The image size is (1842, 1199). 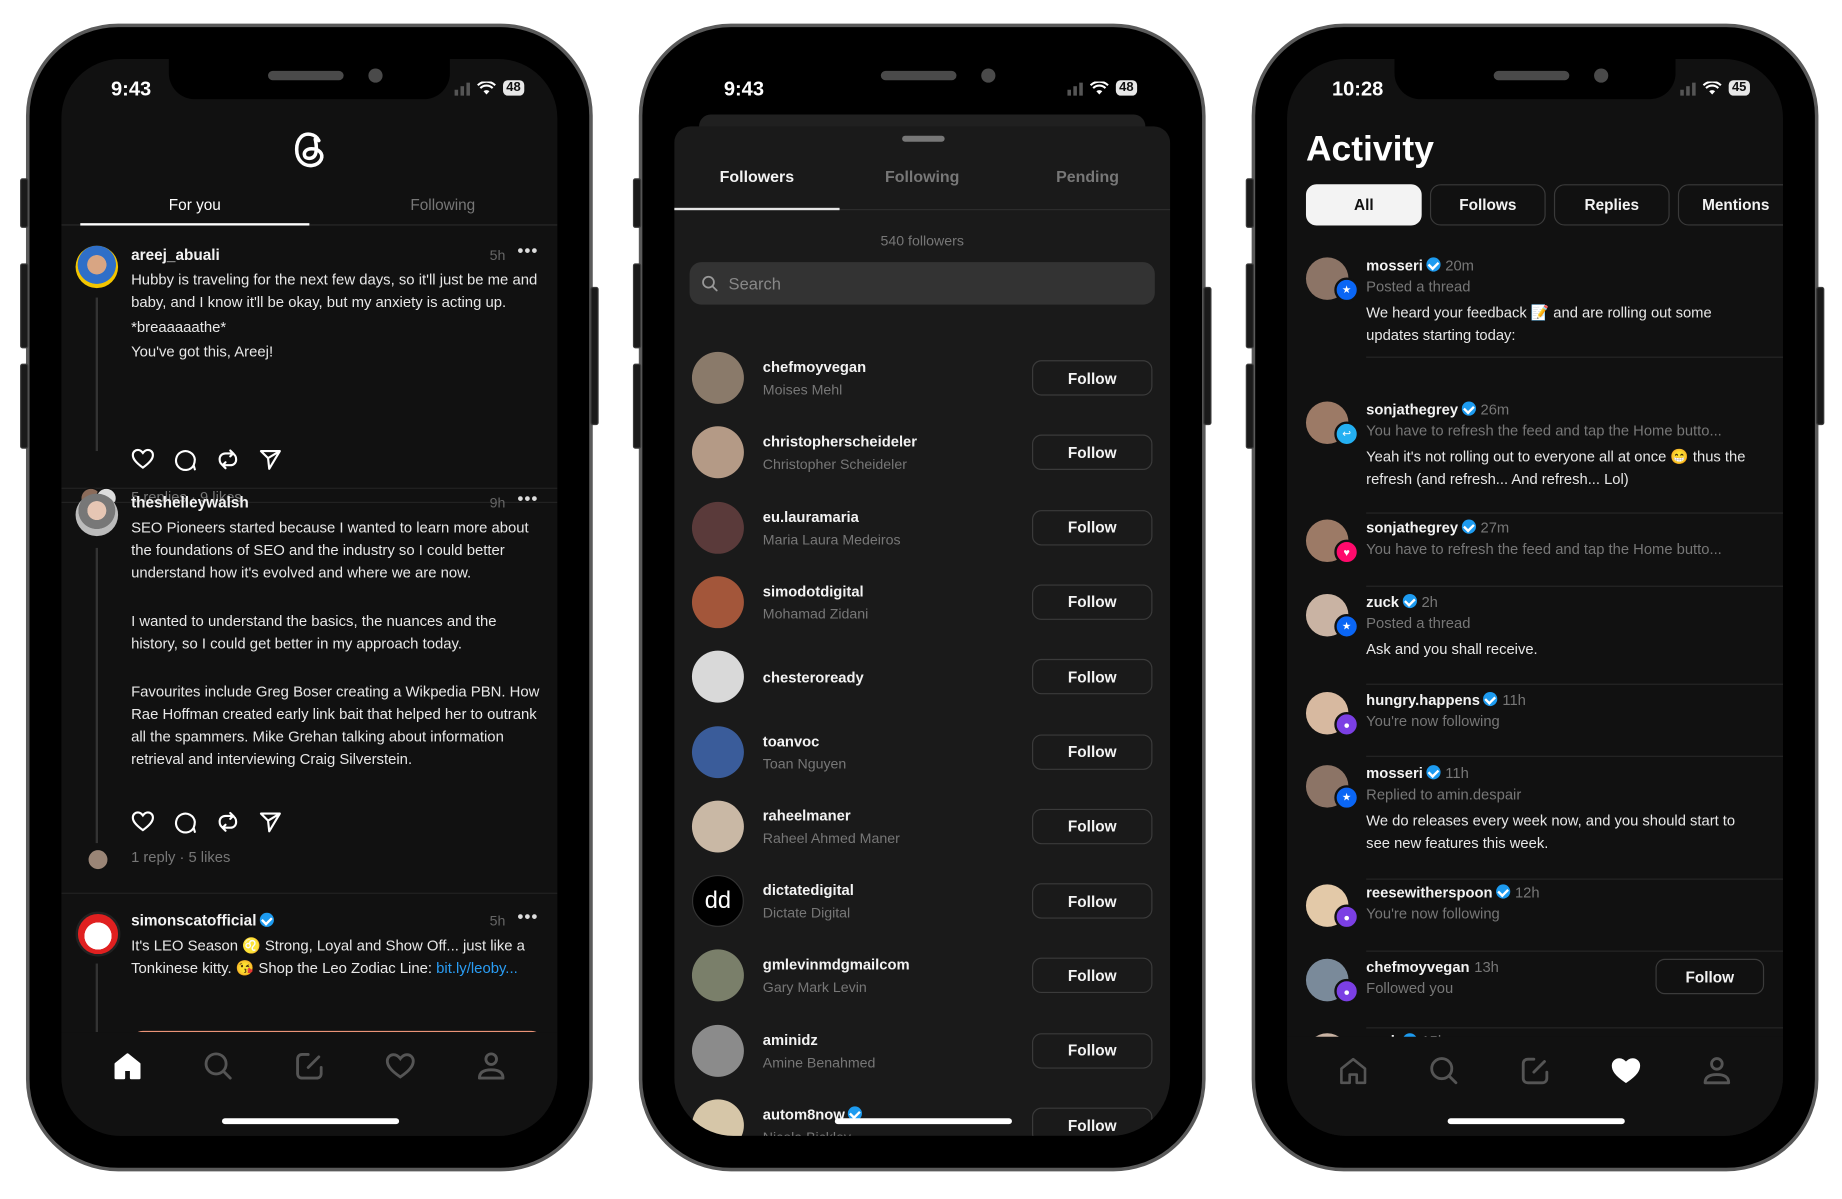 I want to click on follower-row: dd dictatedigital Dictate Digital Follow, so click(x=922, y=903).